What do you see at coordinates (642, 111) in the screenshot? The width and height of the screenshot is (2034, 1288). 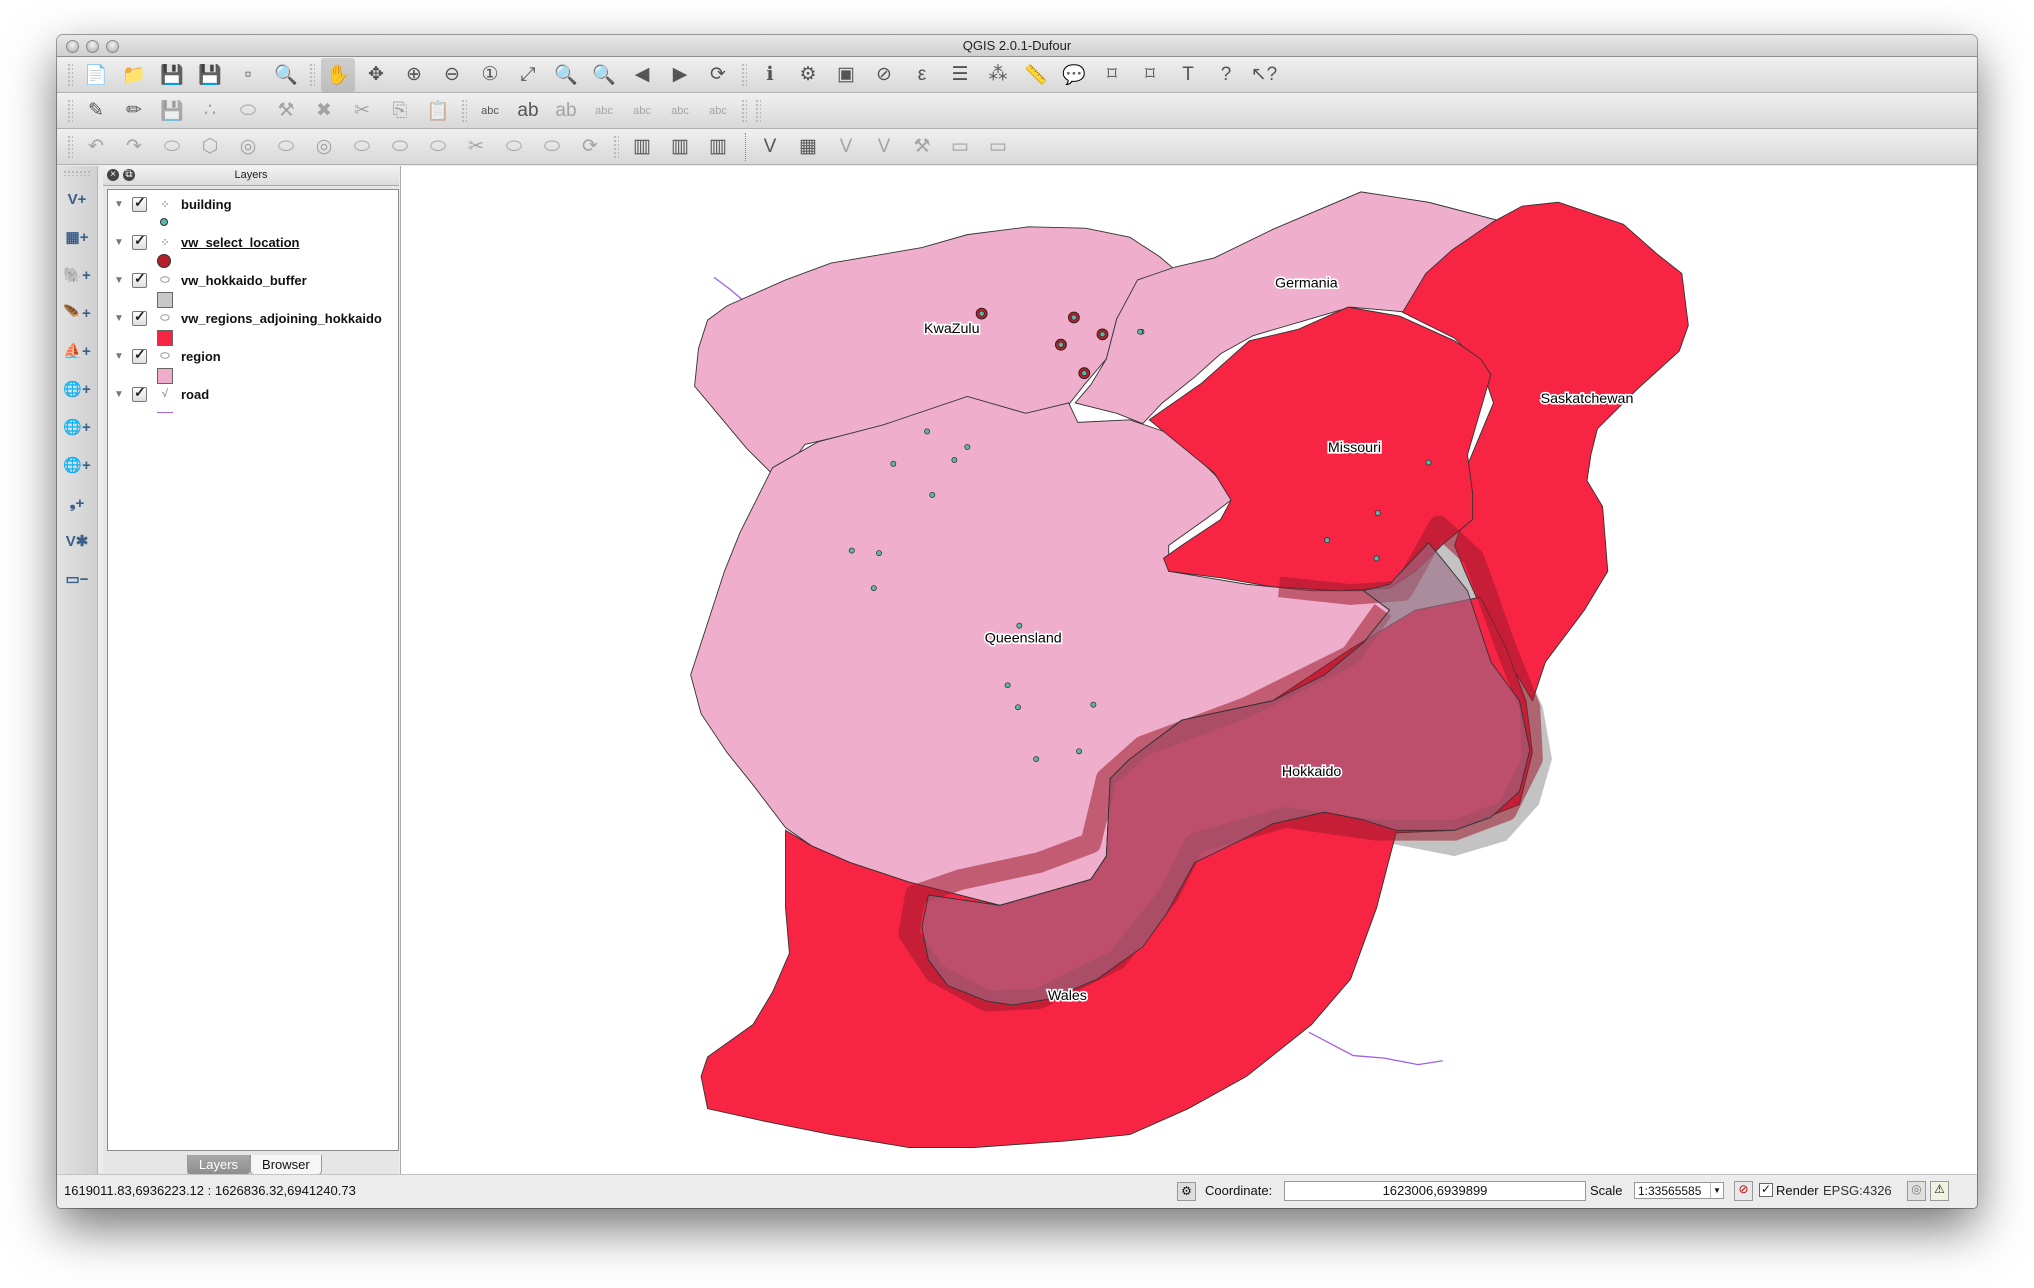 I see `move-label-button: abc` at bounding box center [642, 111].